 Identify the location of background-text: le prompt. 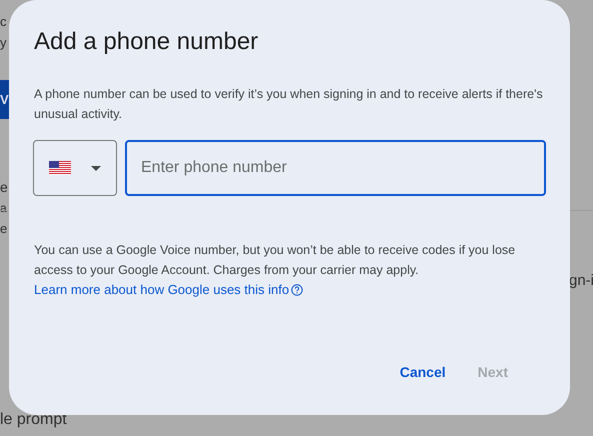
(33, 420).